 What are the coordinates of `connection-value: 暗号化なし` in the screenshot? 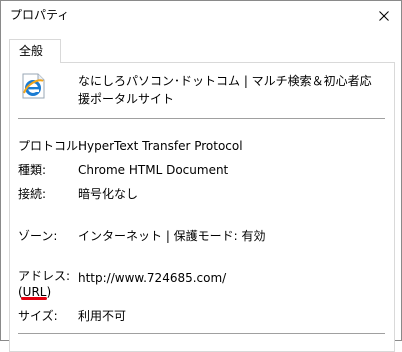 It's located at (108, 194).